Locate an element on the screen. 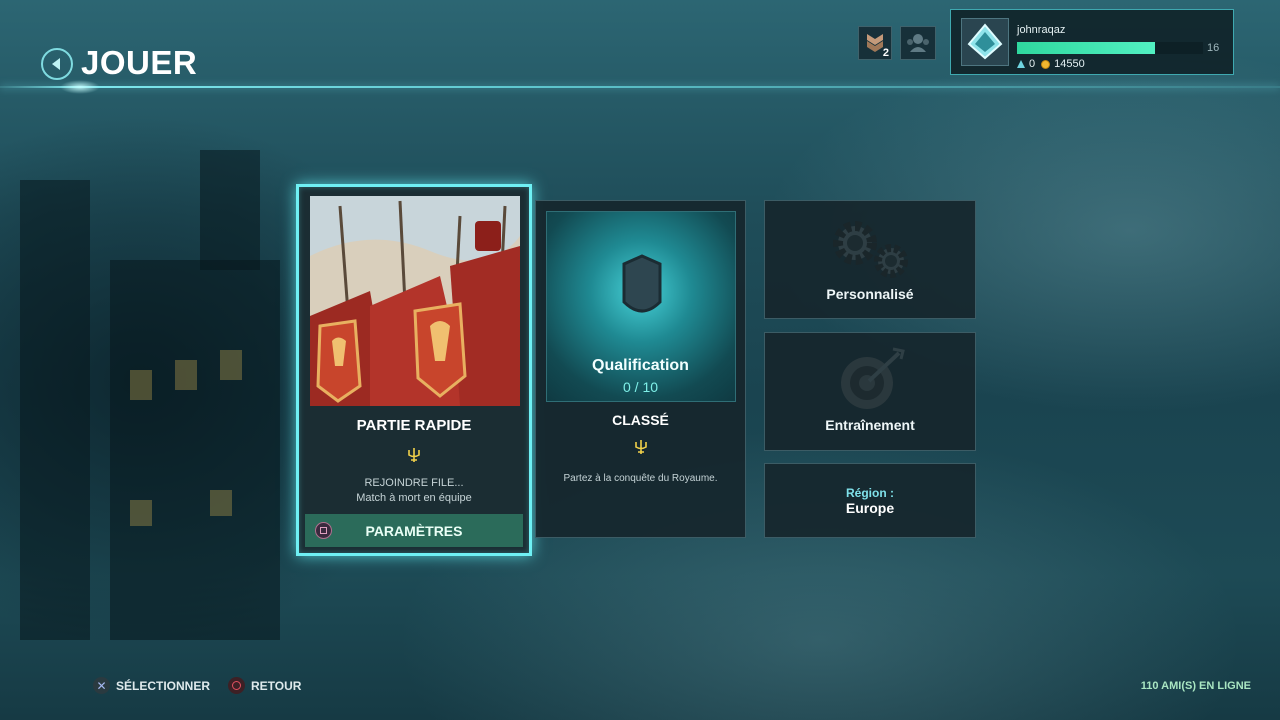  page-title: JOUER is located at coordinates (139, 62).